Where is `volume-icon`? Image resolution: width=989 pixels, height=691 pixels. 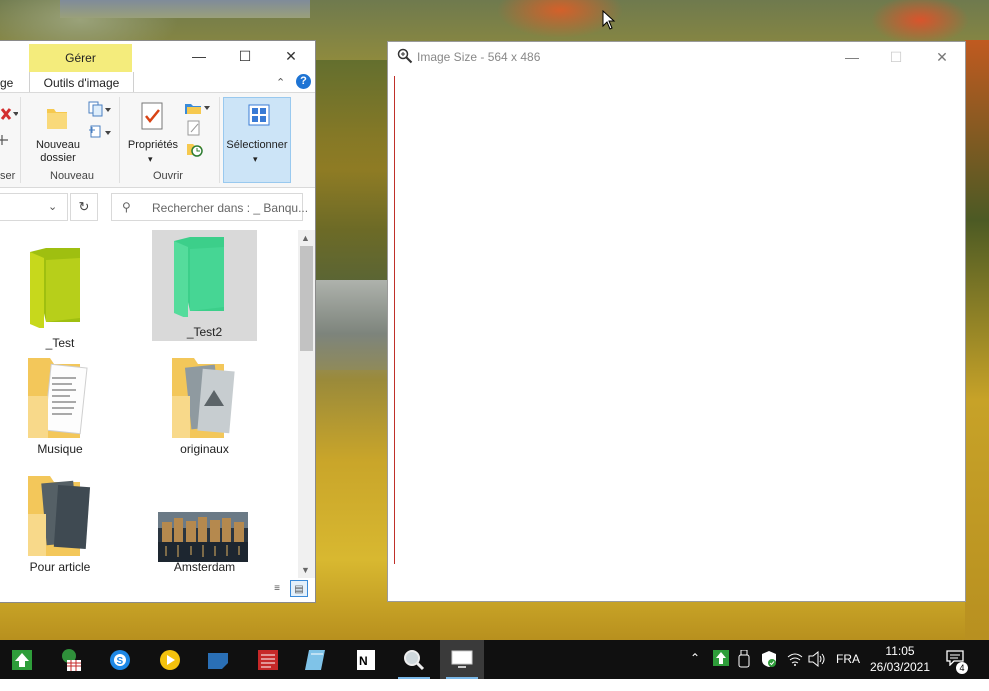 volume-icon is located at coordinates (817, 670).